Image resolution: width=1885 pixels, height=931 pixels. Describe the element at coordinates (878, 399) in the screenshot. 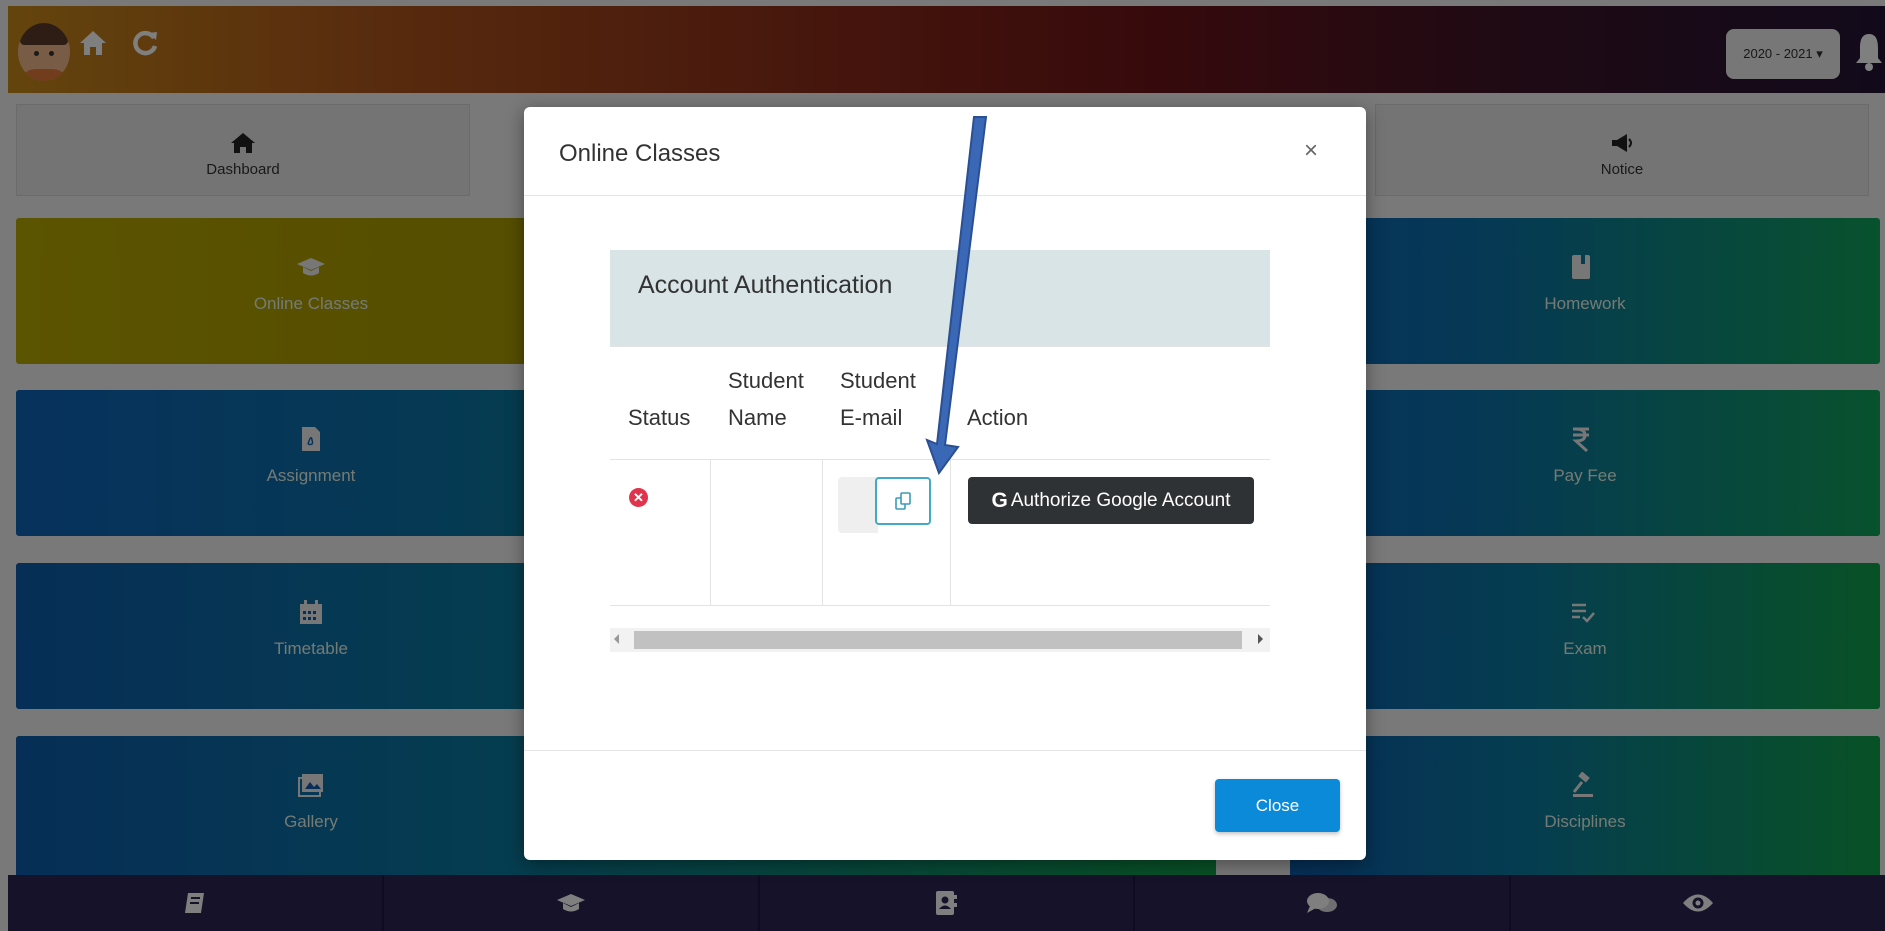

I see `column-student-email: Student E-mail` at that location.